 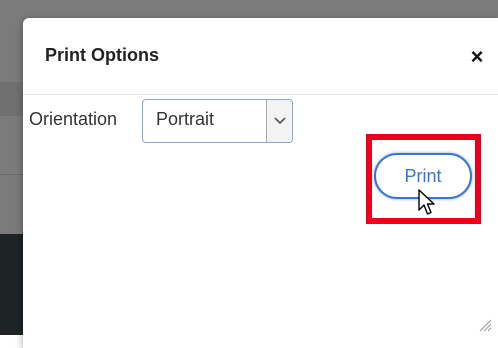 What do you see at coordinates (8, 326) in the screenshot?
I see `background-partial-text: cl` at bounding box center [8, 326].